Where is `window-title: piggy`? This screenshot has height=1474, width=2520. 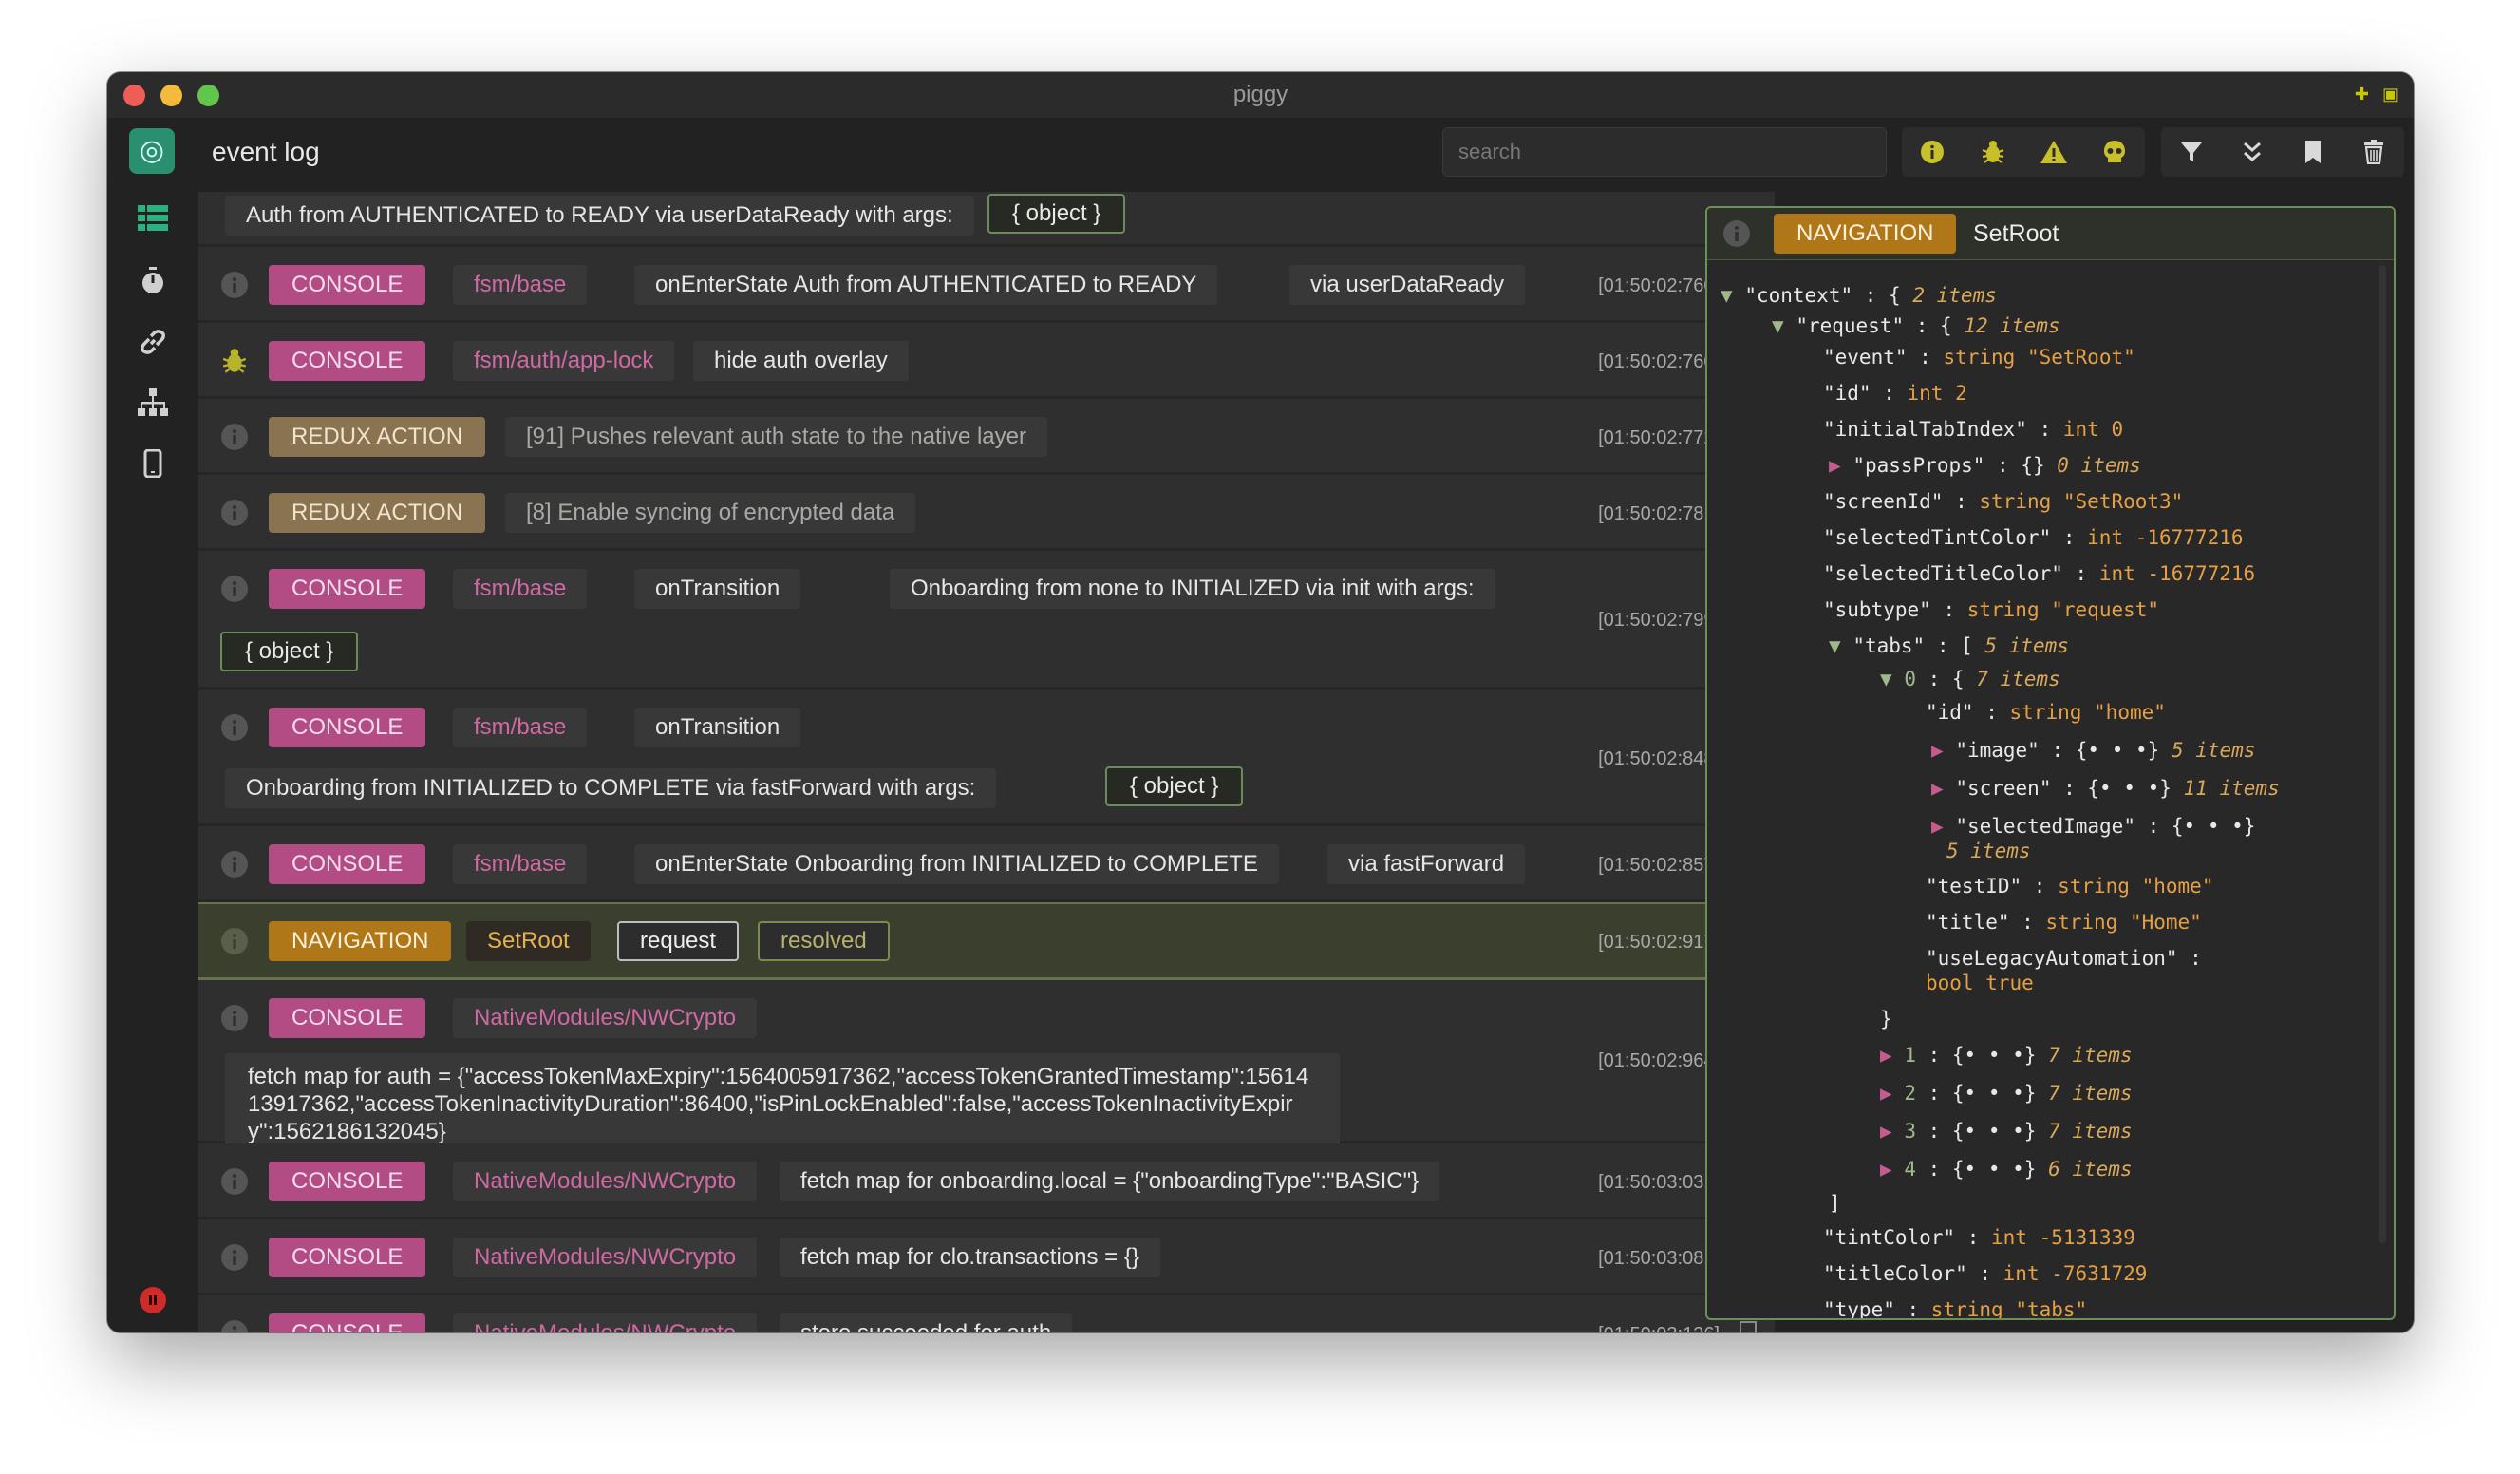
window-title: piggy is located at coordinates (1260, 94).